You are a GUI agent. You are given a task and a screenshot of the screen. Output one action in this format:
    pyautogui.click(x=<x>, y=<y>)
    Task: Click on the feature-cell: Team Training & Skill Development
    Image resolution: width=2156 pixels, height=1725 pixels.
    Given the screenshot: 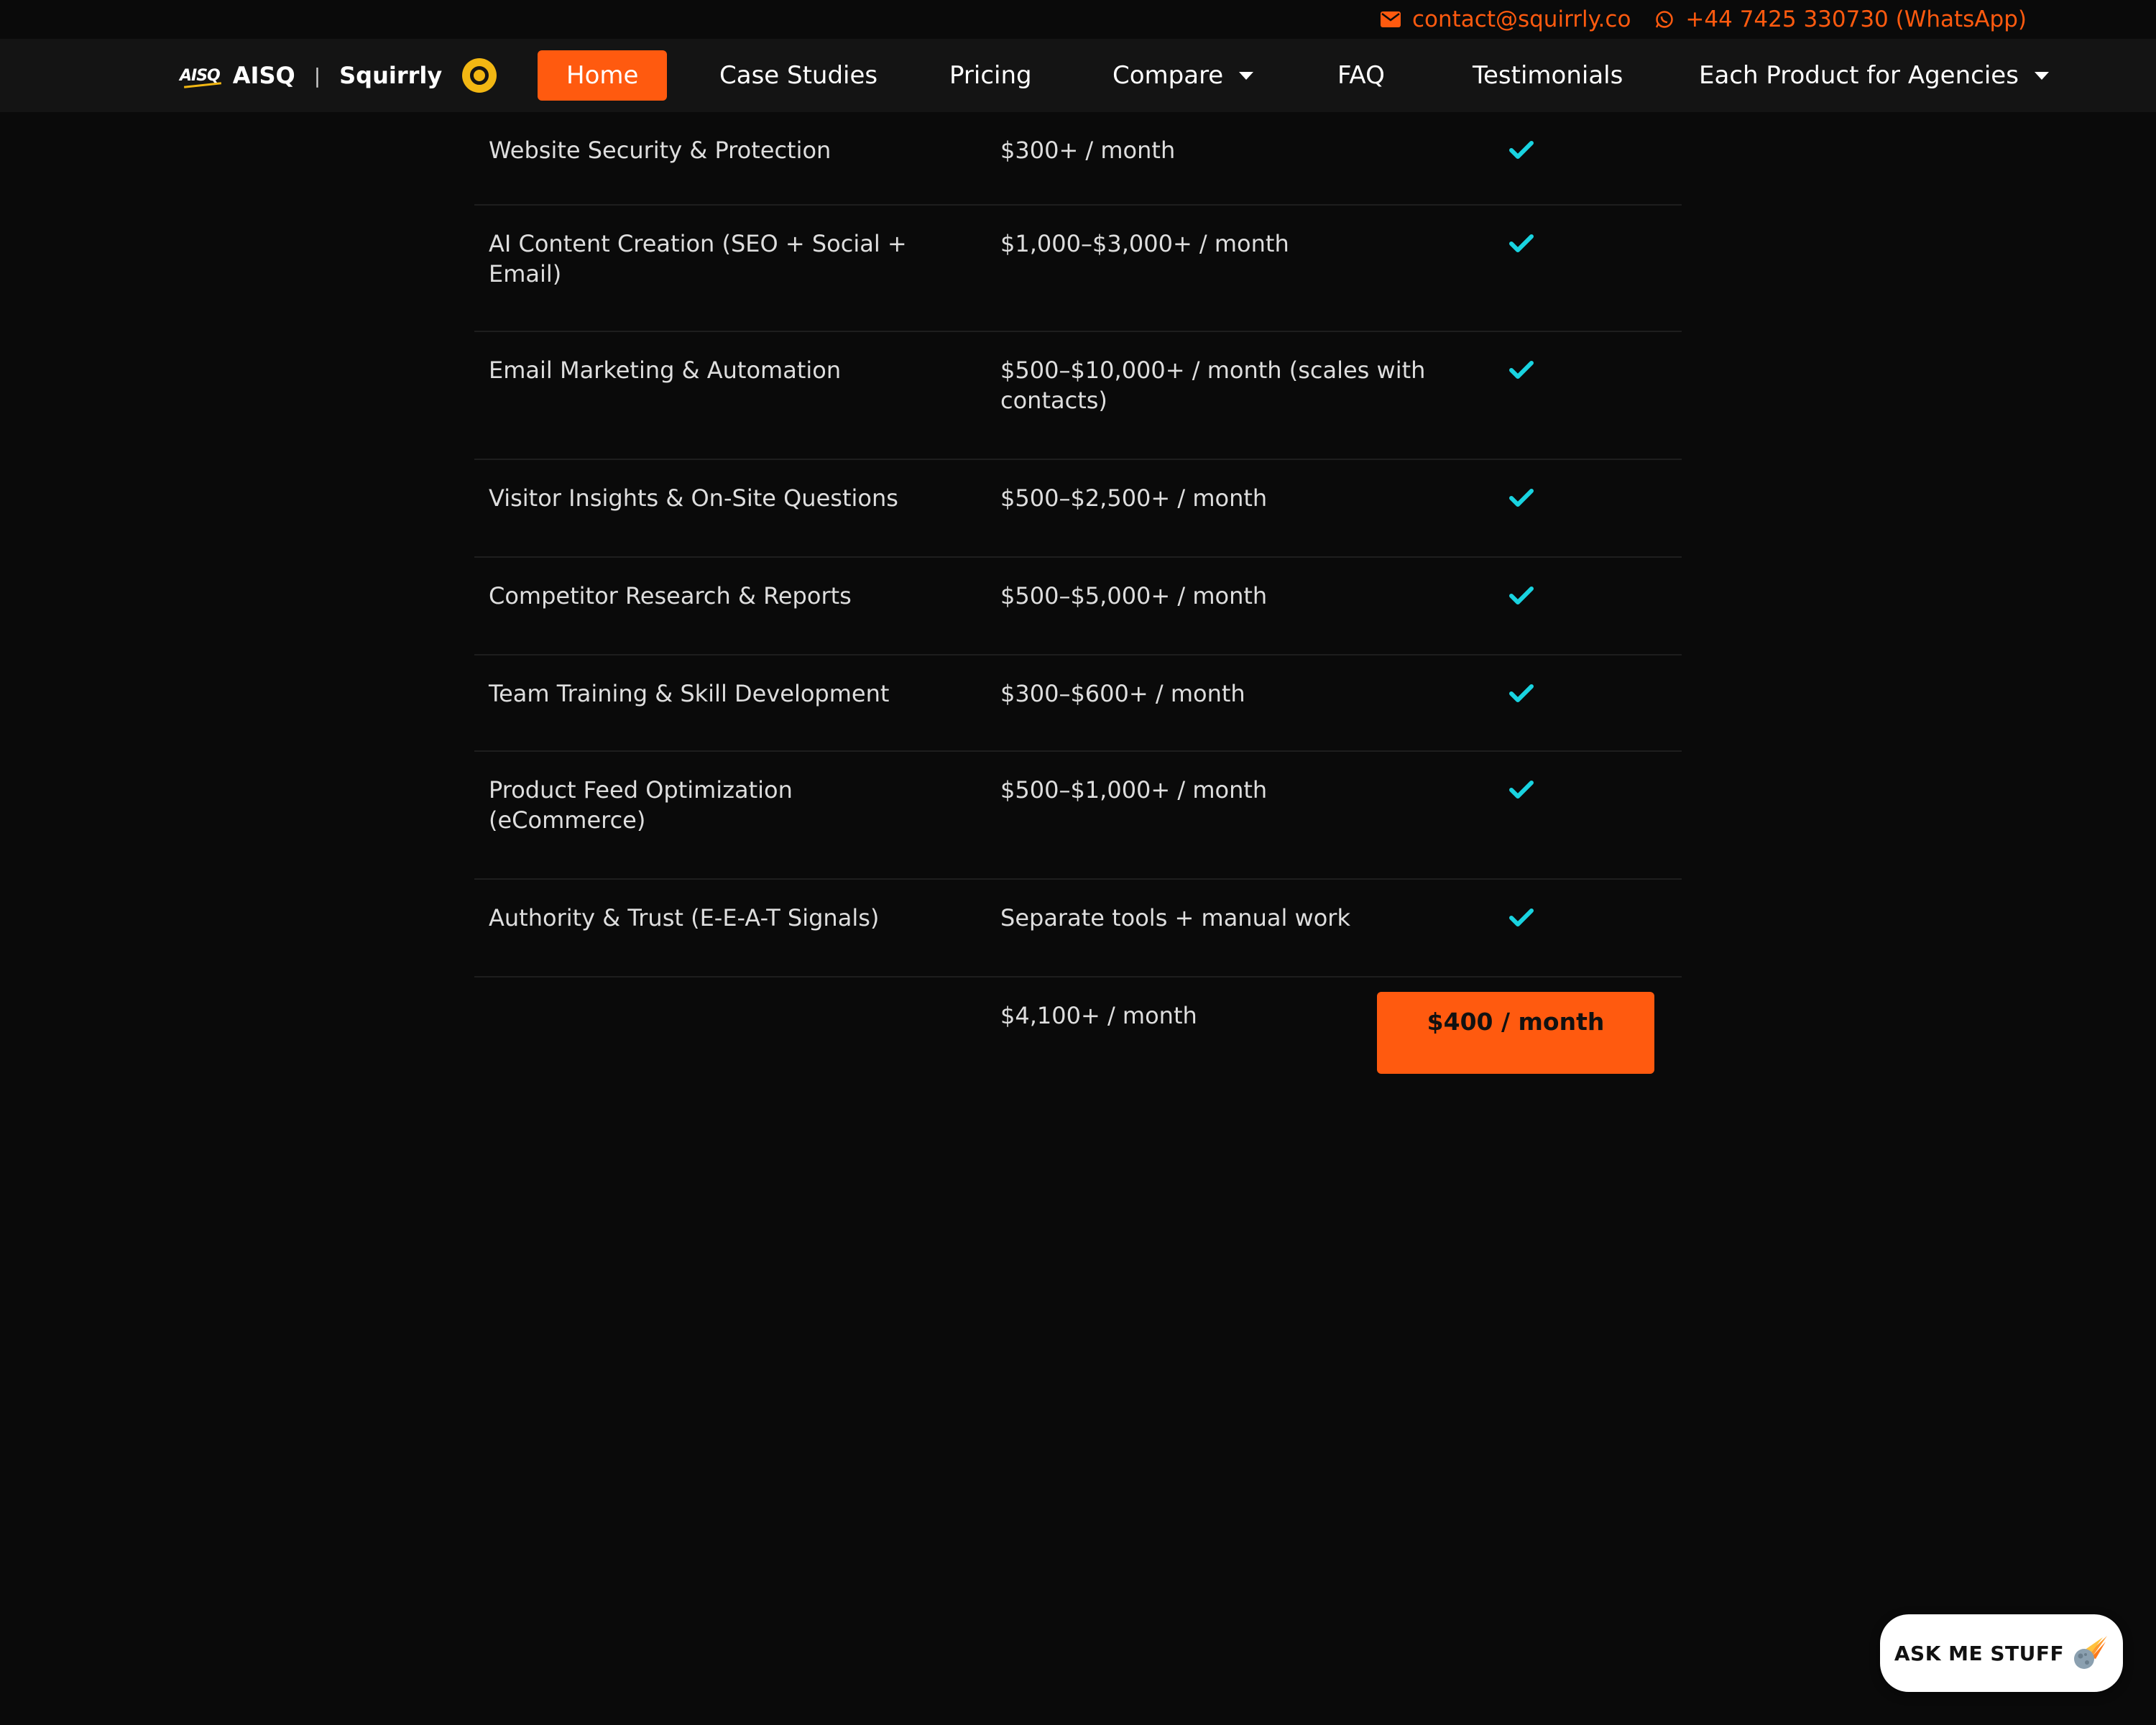 What is the action you would take?
    pyautogui.click(x=689, y=693)
    